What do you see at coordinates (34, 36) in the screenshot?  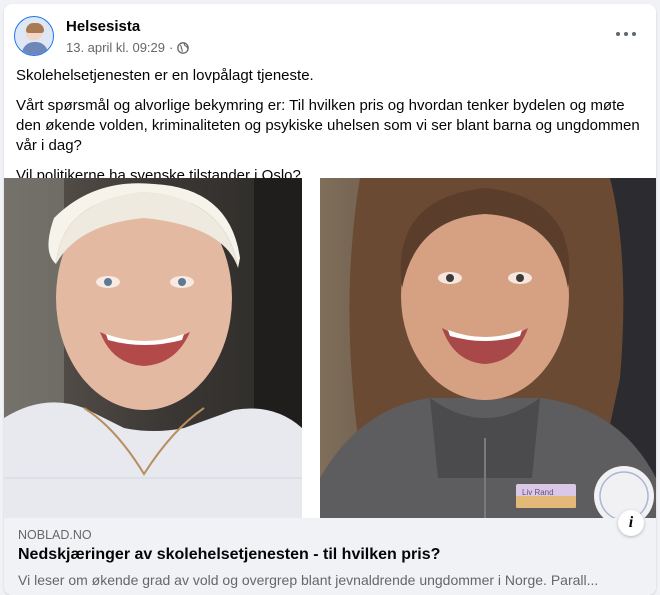 I see `author-avatar` at bounding box center [34, 36].